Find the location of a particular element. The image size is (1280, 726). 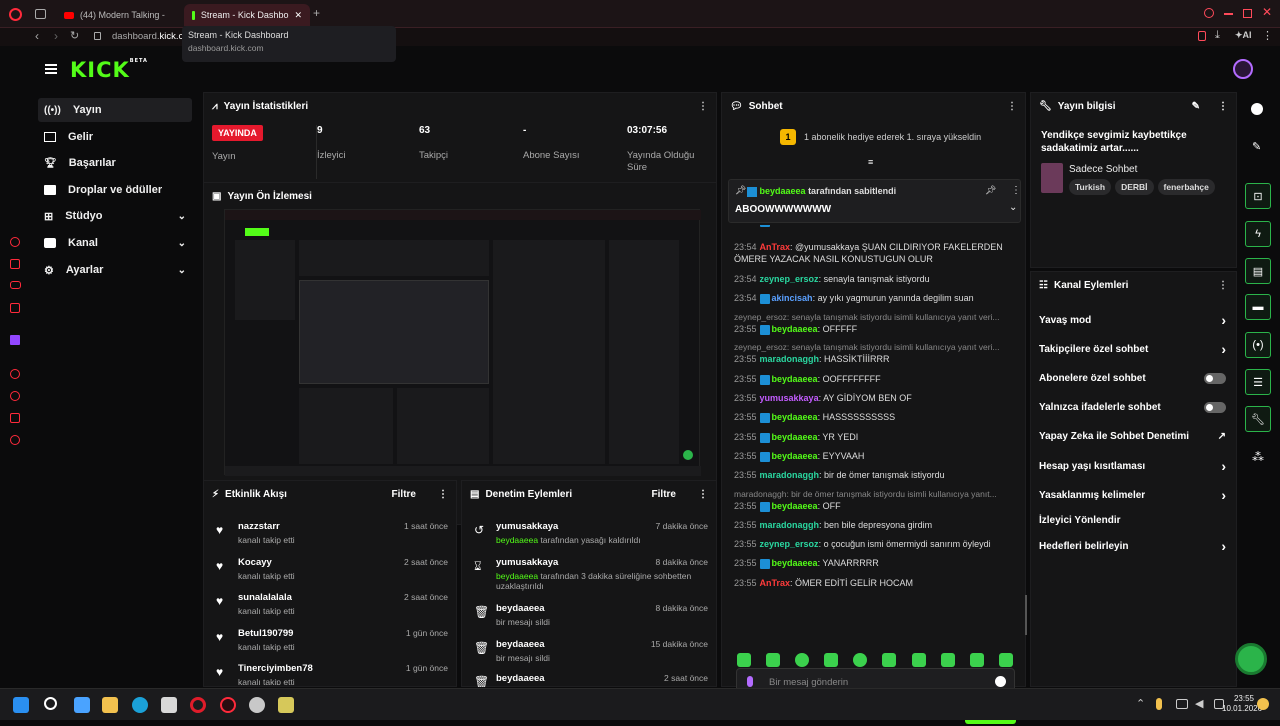

feed-username: nazzstarr is located at coordinates (259, 526).